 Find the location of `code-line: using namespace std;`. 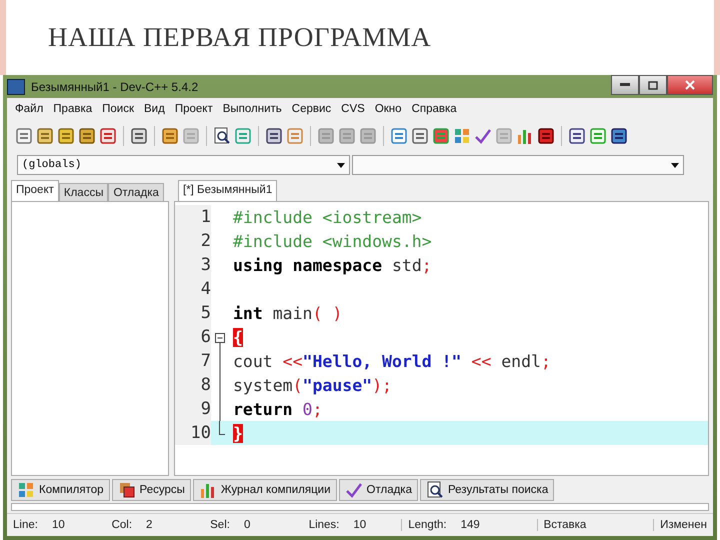

code-line: using namespace std; is located at coordinates (332, 265).